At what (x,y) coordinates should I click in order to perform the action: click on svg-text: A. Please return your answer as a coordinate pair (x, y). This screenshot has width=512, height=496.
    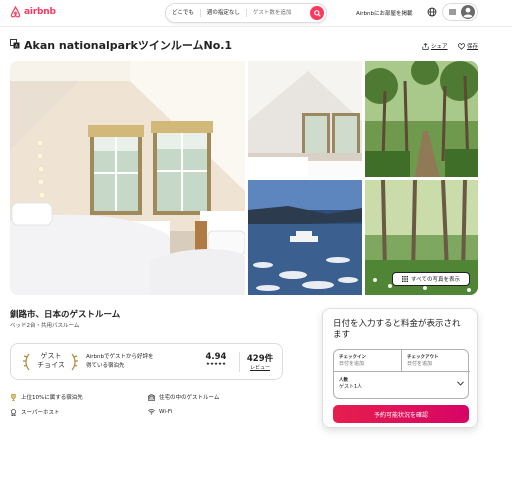
    Looking at the image, I should click on (16, 45).